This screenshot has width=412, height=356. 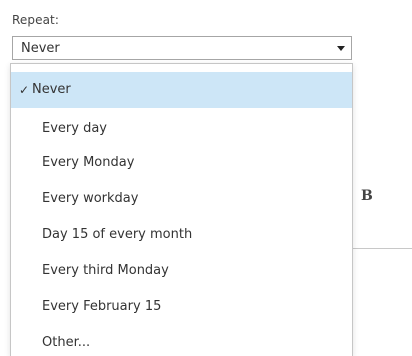 I want to click on repeat-option-every-third-monday: Every third Monday, so click(x=181, y=271).